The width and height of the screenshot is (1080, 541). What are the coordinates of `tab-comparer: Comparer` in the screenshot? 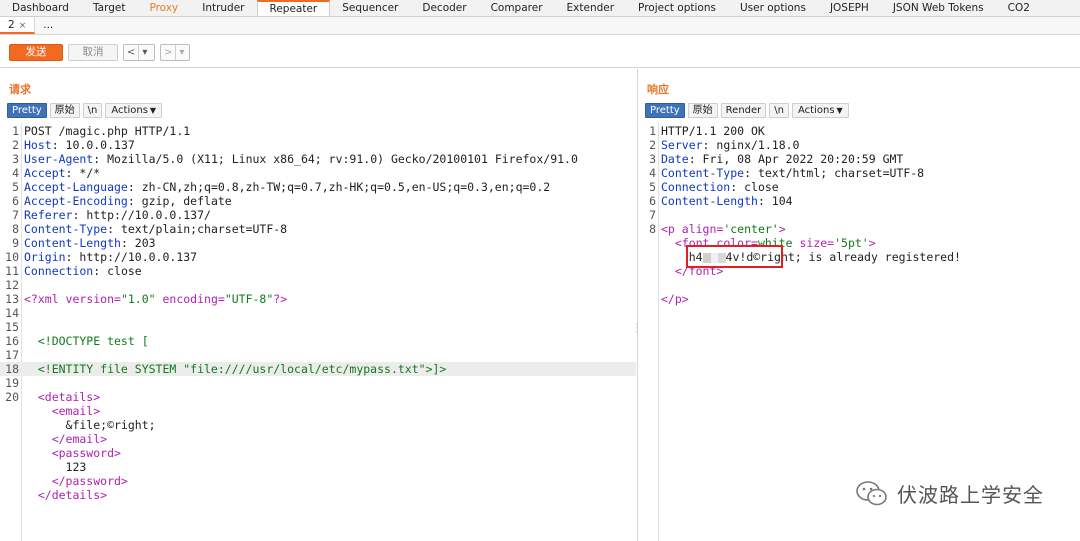 It's located at (517, 8).